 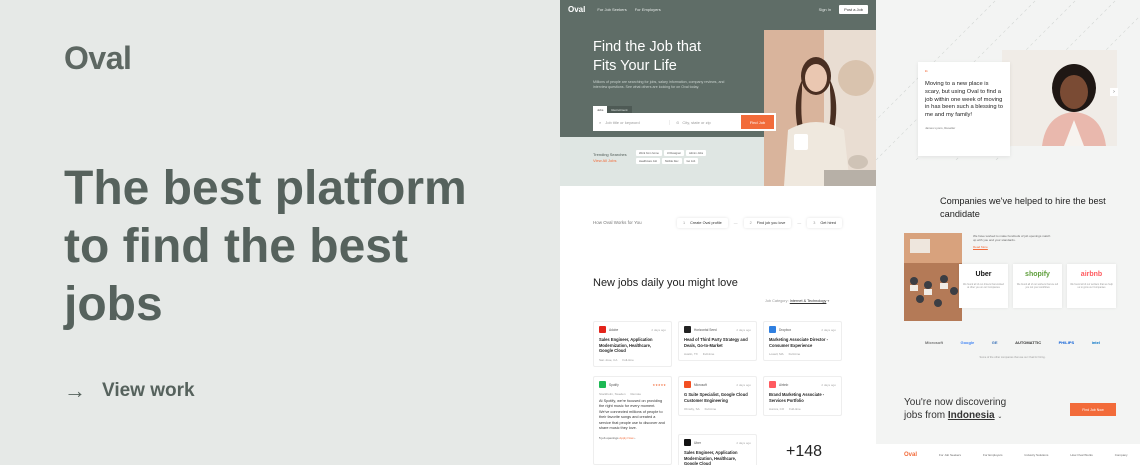 What do you see at coordinates (824, 223) in the screenshot?
I see `step-3: 3 Get hired` at bounding box center [824, 223].